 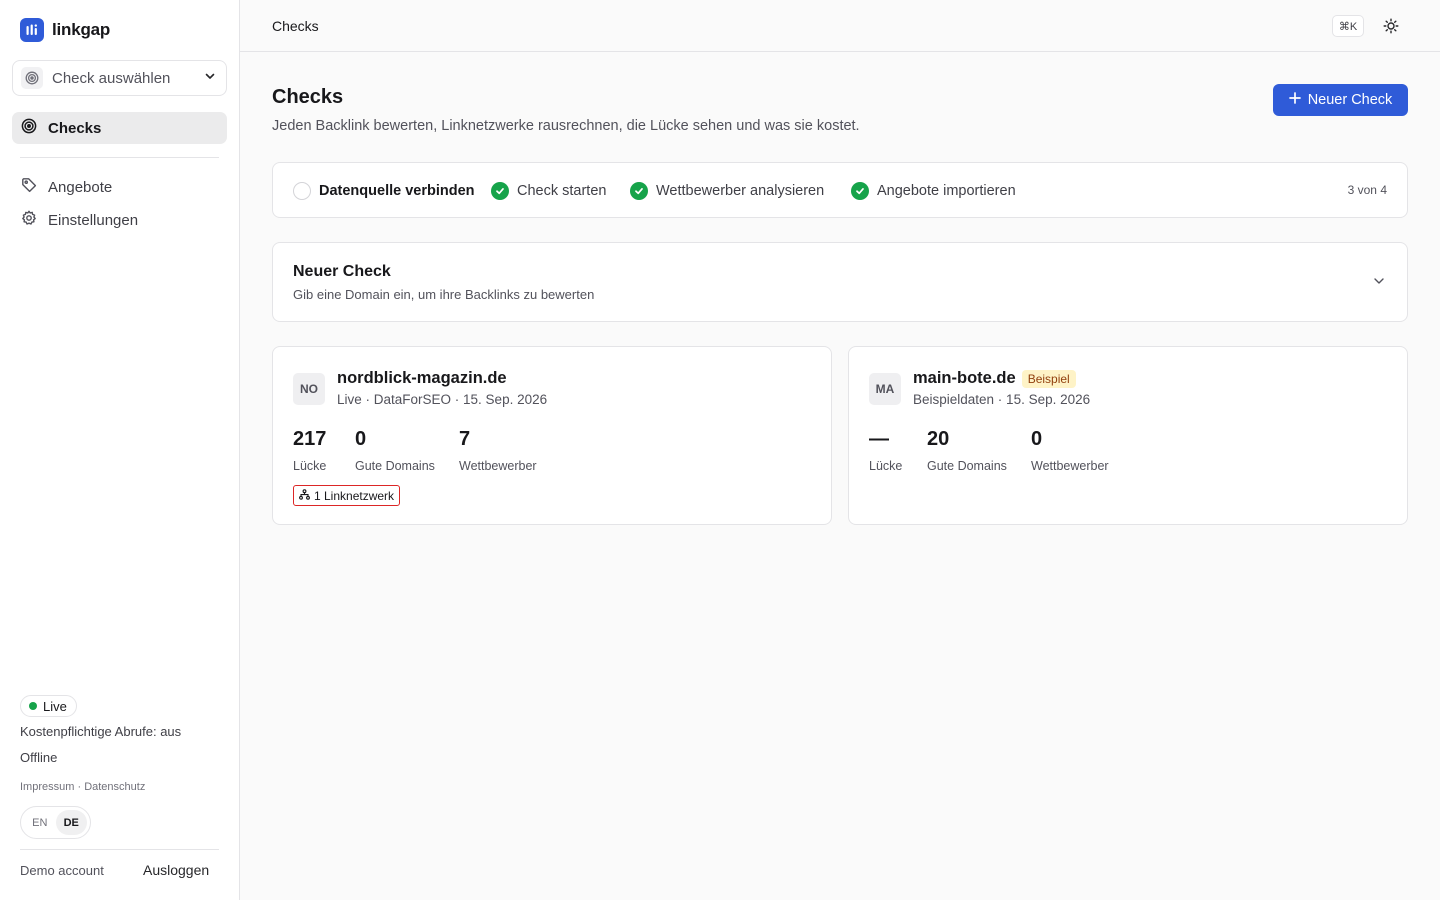 I want to click on paid-requests-status: Kostenpflichtige Abrufe: aus, so click(x=101, y=731).